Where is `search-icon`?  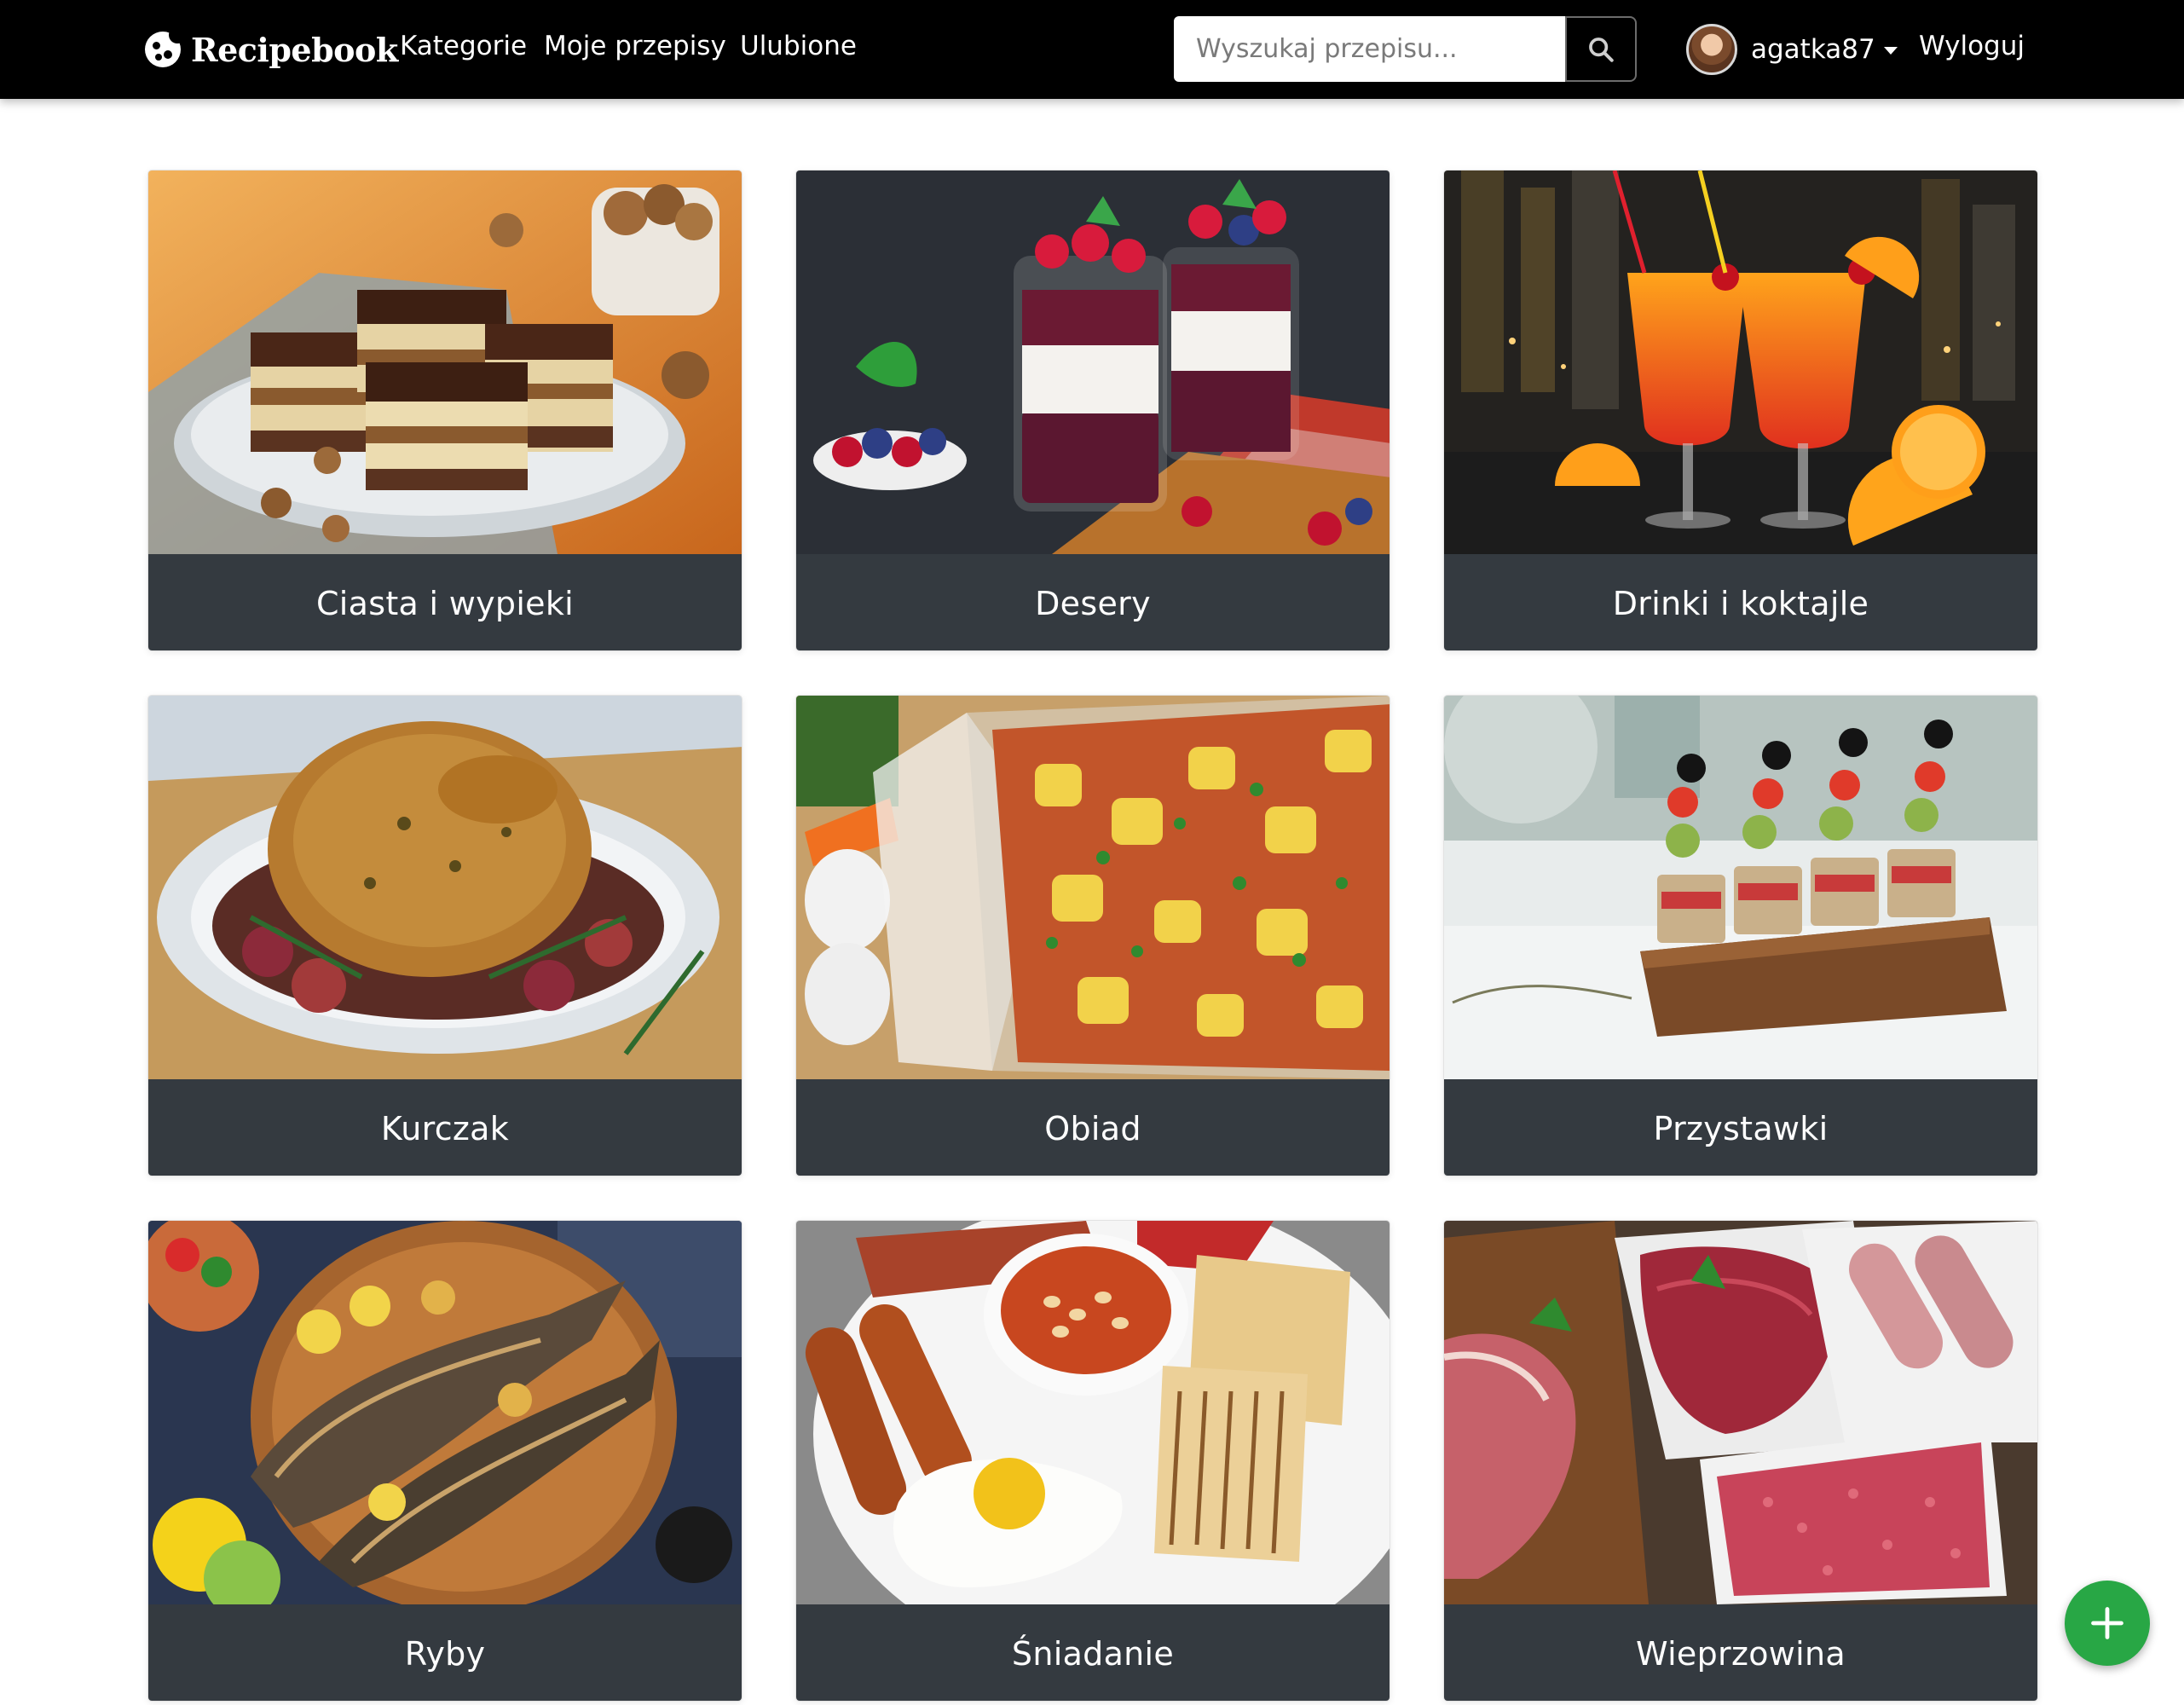
search-icon is located at coordinates (1601, 50).